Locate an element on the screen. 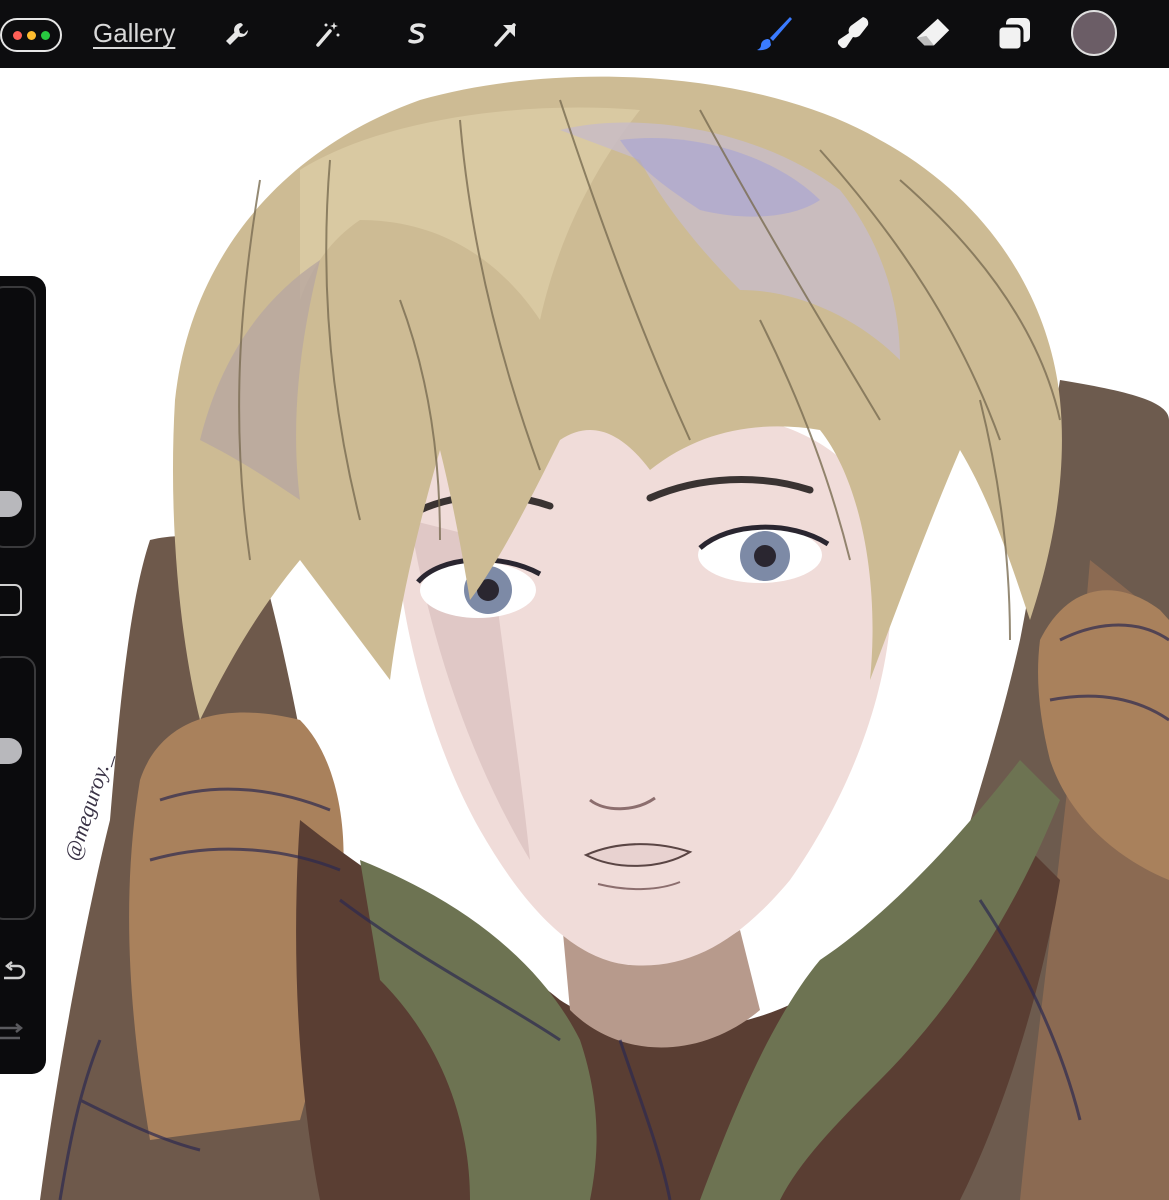 This screenshot has height=1200, width=1169. smudge-icon is located at coordinates (853, 33).